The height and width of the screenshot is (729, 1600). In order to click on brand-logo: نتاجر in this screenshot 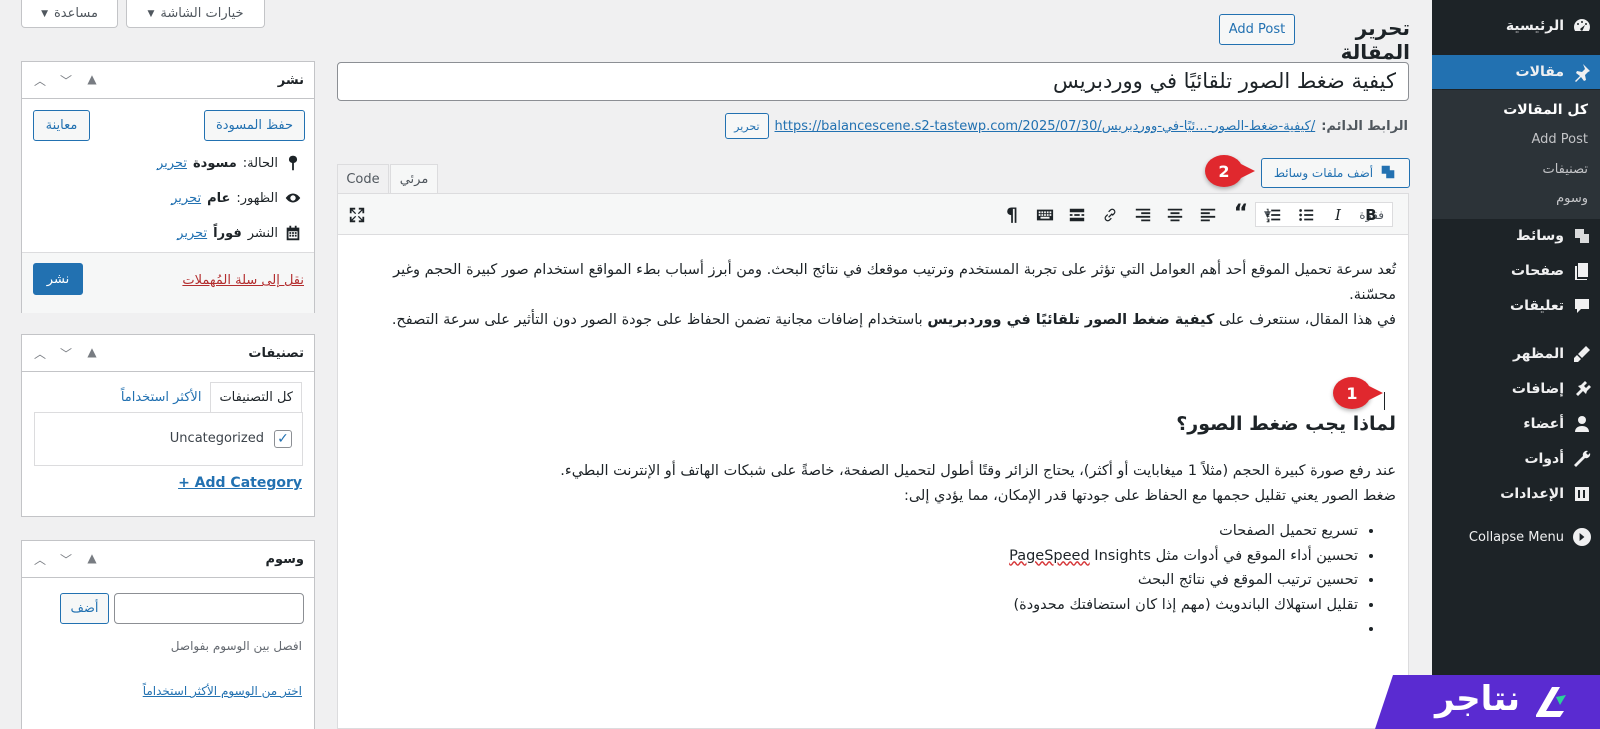, I will do `click(1487, 702)`.